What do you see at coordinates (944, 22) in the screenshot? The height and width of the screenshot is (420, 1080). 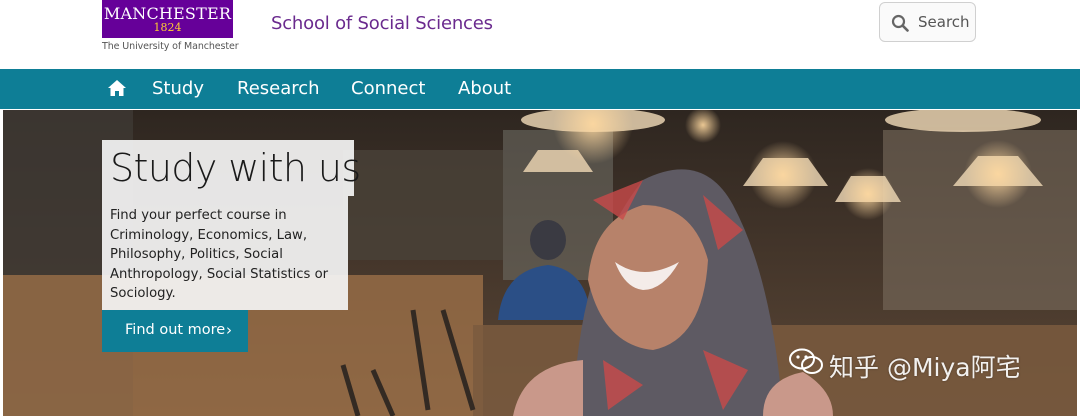 I see `search-label: Search` at bounding box center [944, 22].